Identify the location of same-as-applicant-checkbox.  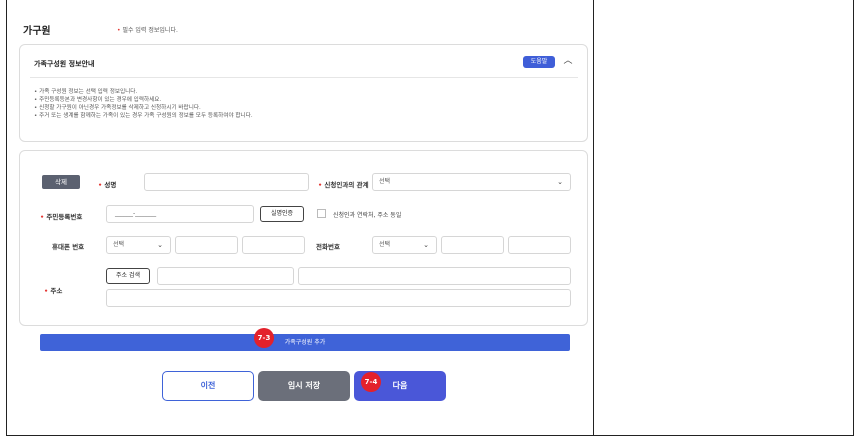
(321, 213).